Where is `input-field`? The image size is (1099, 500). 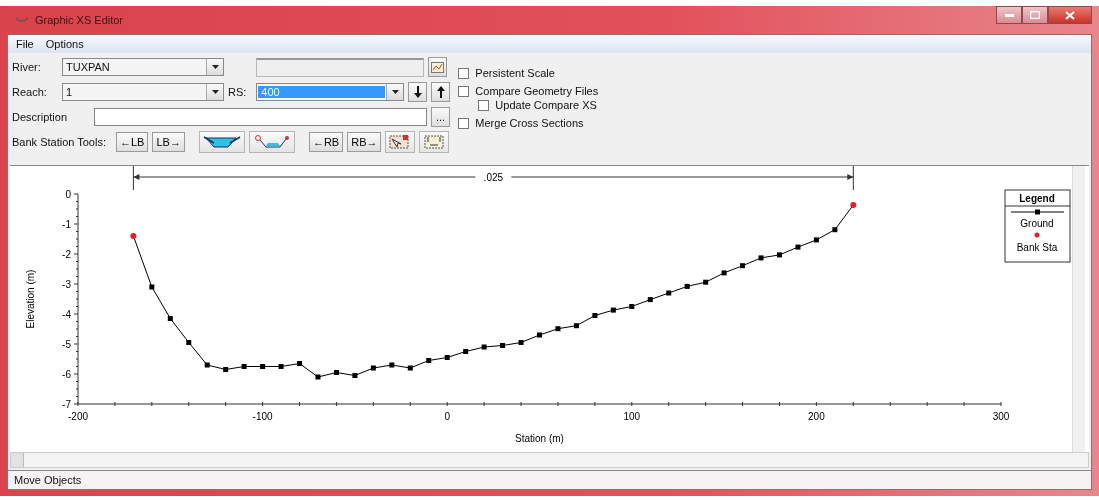
input-field is located at coordinates (340, 67).